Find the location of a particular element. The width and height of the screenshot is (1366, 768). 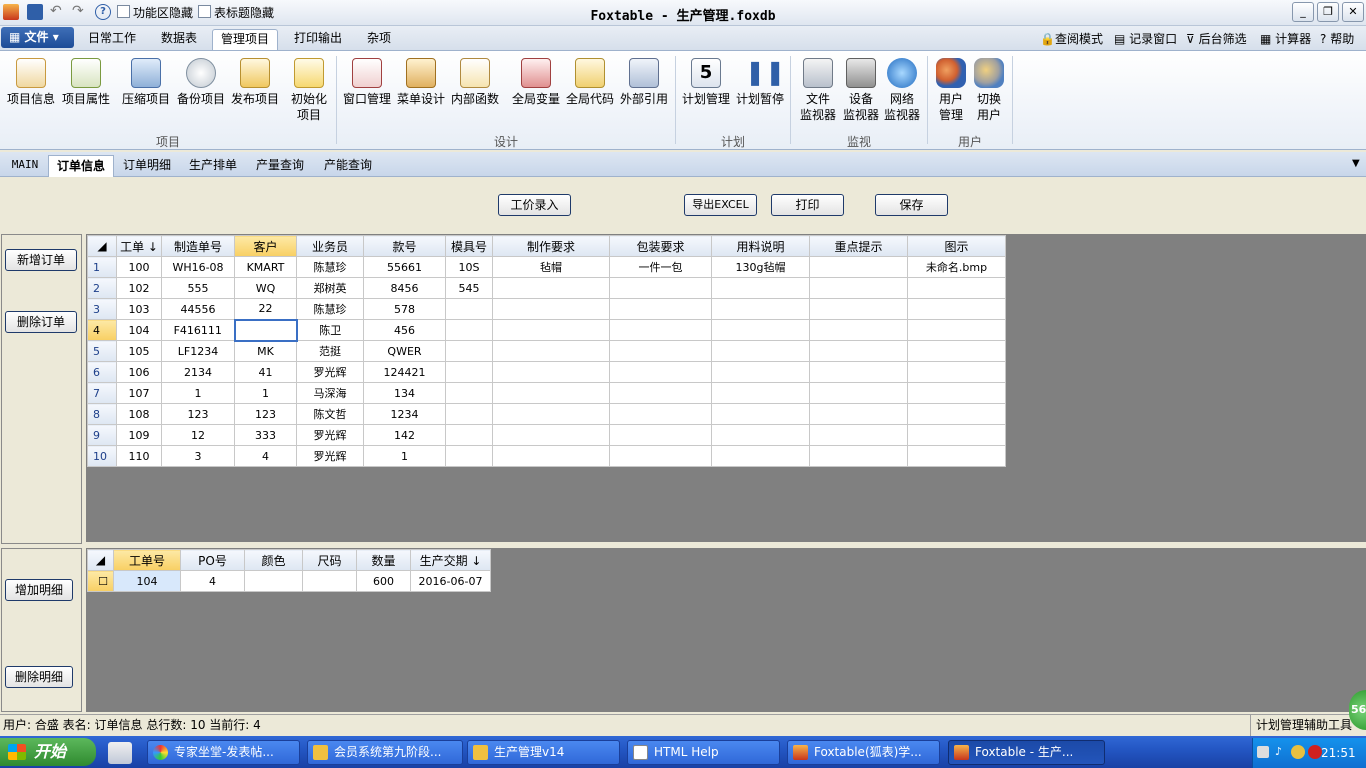

table-cell: 109 is located at coordinates (139, 435).